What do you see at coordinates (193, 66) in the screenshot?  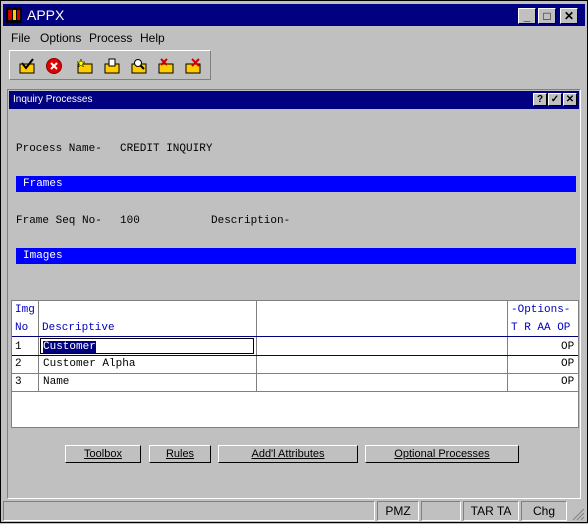 I see `folder-x-icon` at bounding box center [193, 66].